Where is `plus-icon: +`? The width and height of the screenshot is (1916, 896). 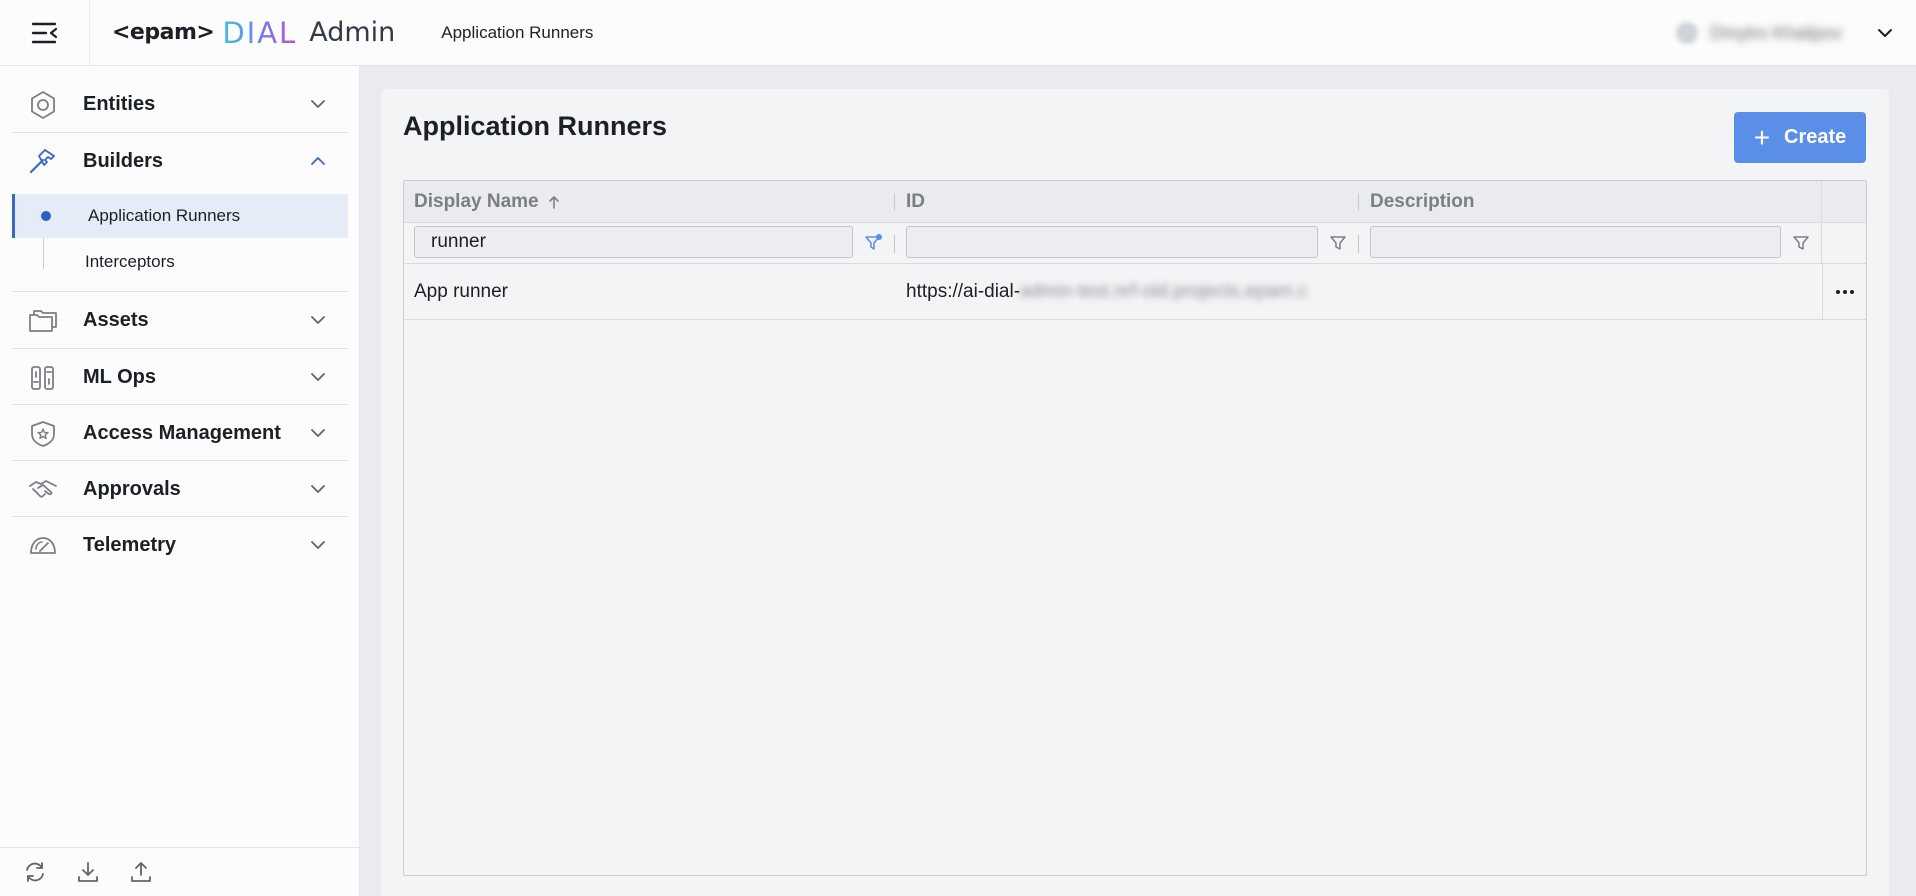 plus-icon: + is located at coordinates (1762, 137).